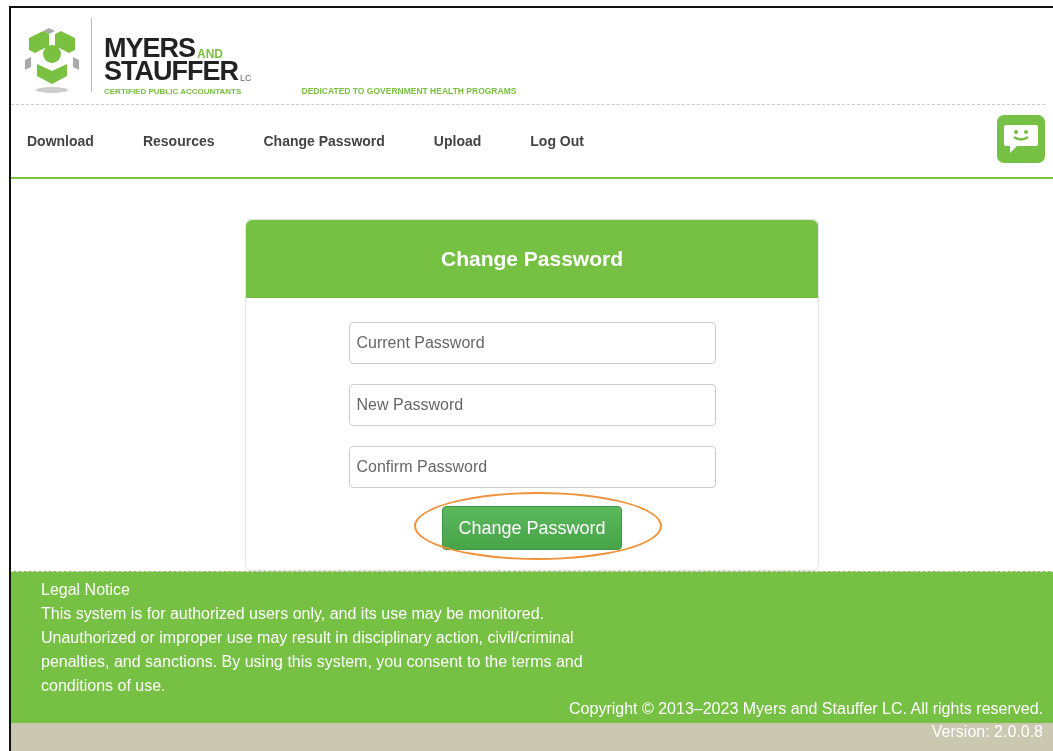 Image resolution: width=1053 pixels, height=751 pixels. Describe the element at coordinates (532, 467) in the screenshot. I see `password-field: Confirm Password` at that location.